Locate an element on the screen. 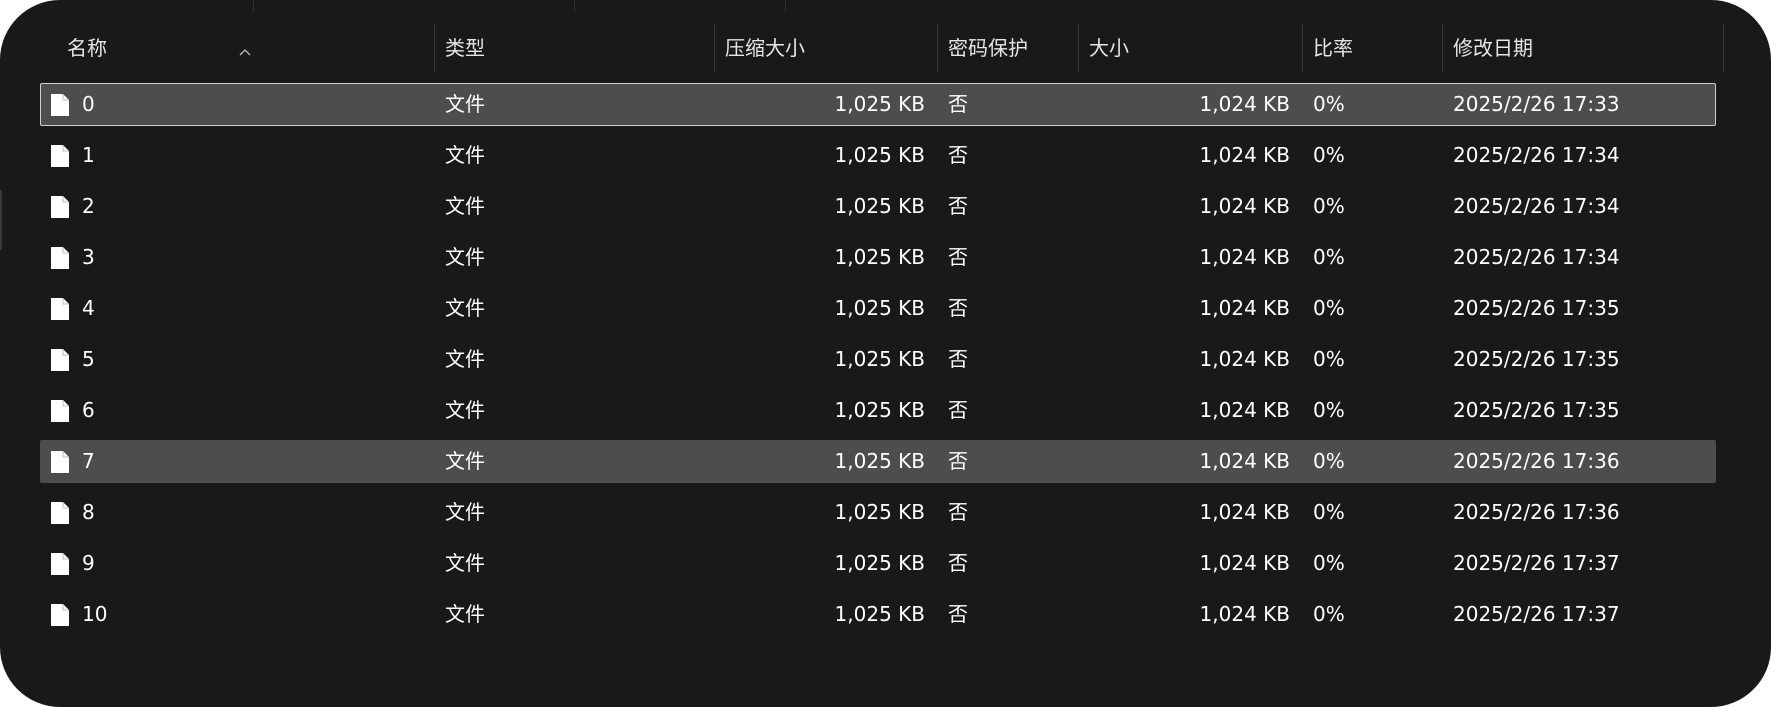  table-row: 4 文件 1,025 KB 否 1,024 KB 0% 2025/2/26 17:35 is located at coordinates (885, 311).